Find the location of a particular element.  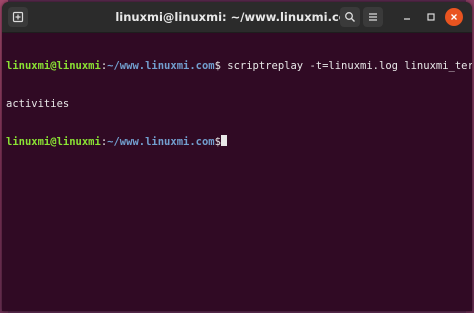

new-tab-button is located at coordinates (18, 17).